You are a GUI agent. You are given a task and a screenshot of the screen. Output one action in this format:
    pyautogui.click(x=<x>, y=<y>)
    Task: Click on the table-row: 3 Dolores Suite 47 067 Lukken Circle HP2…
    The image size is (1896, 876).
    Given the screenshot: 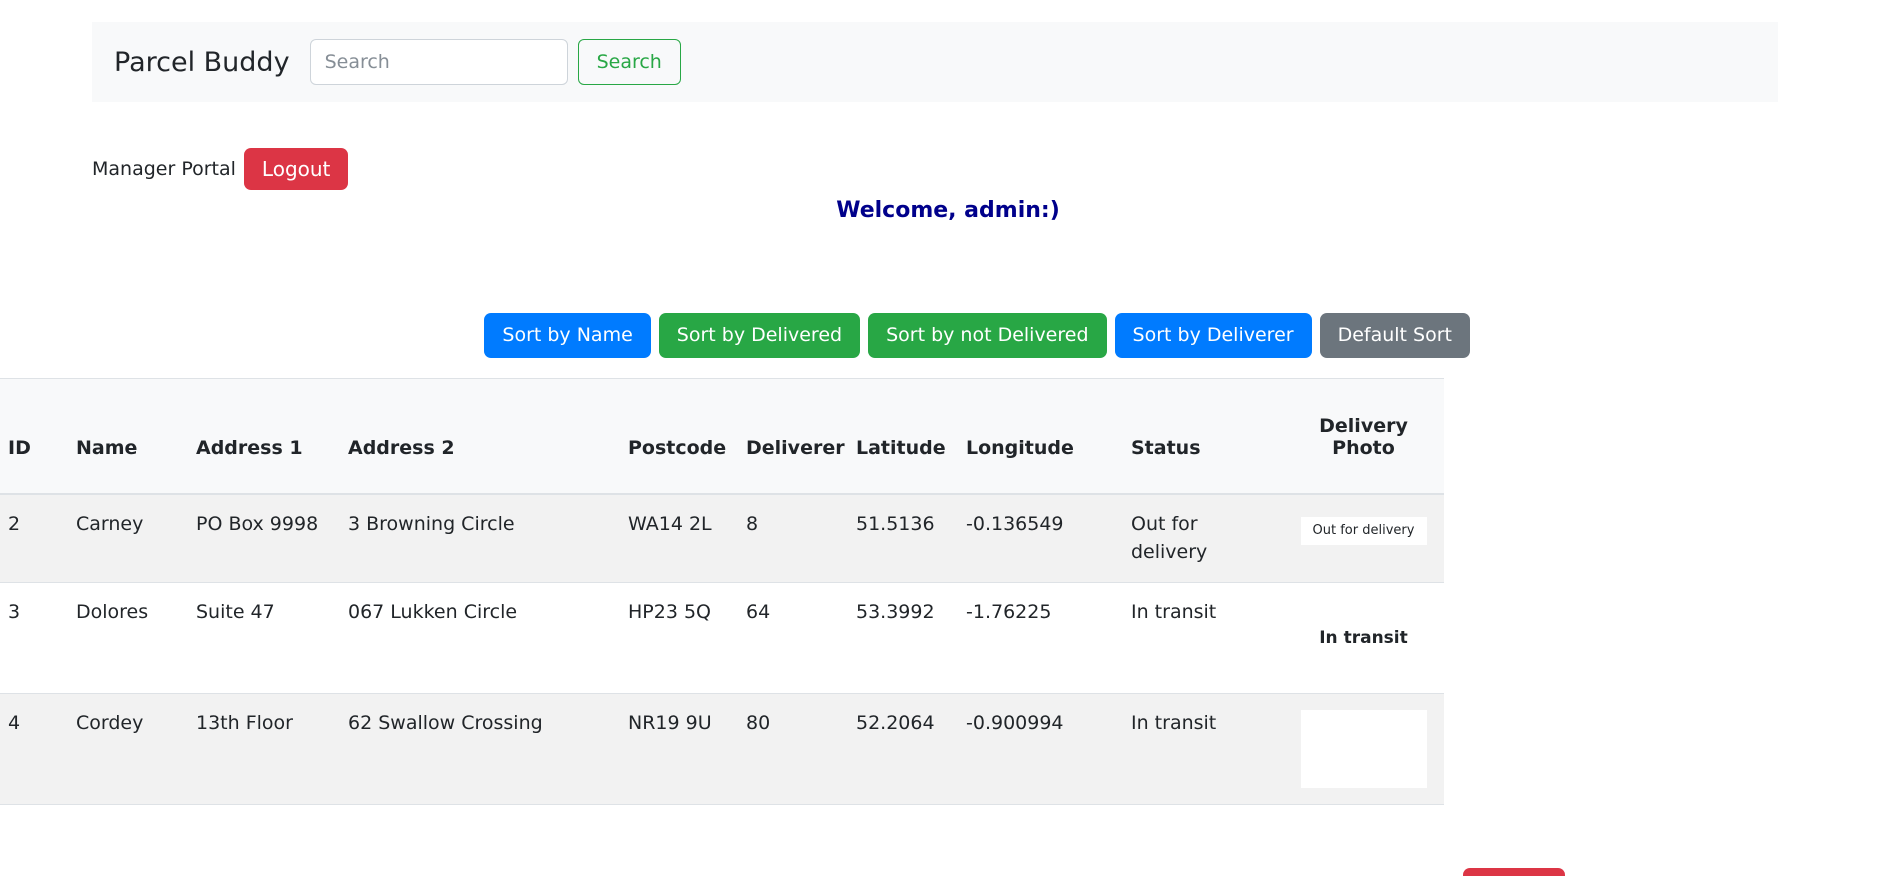 What is the action you would take?
    pyautogui.click(x=722, y=638)
    